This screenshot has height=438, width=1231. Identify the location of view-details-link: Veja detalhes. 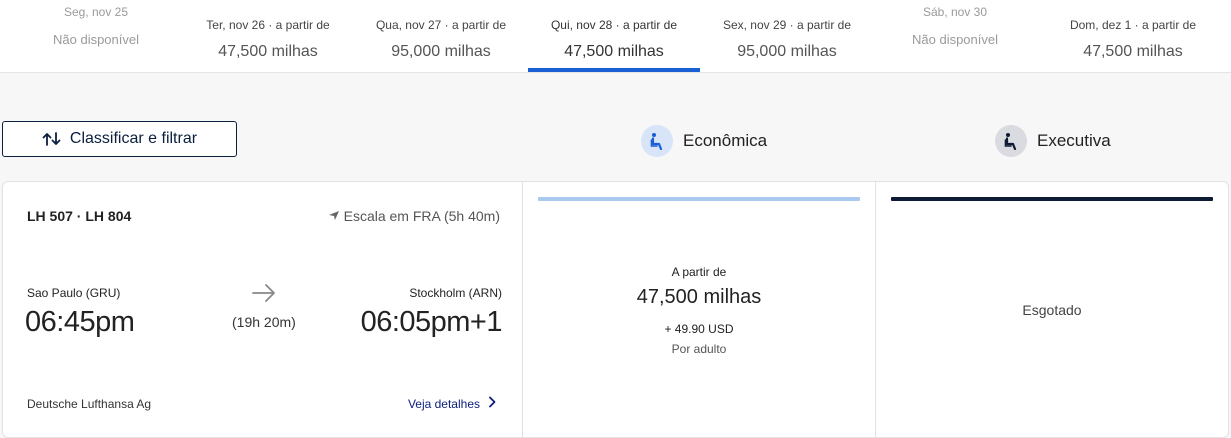
(452, 403).